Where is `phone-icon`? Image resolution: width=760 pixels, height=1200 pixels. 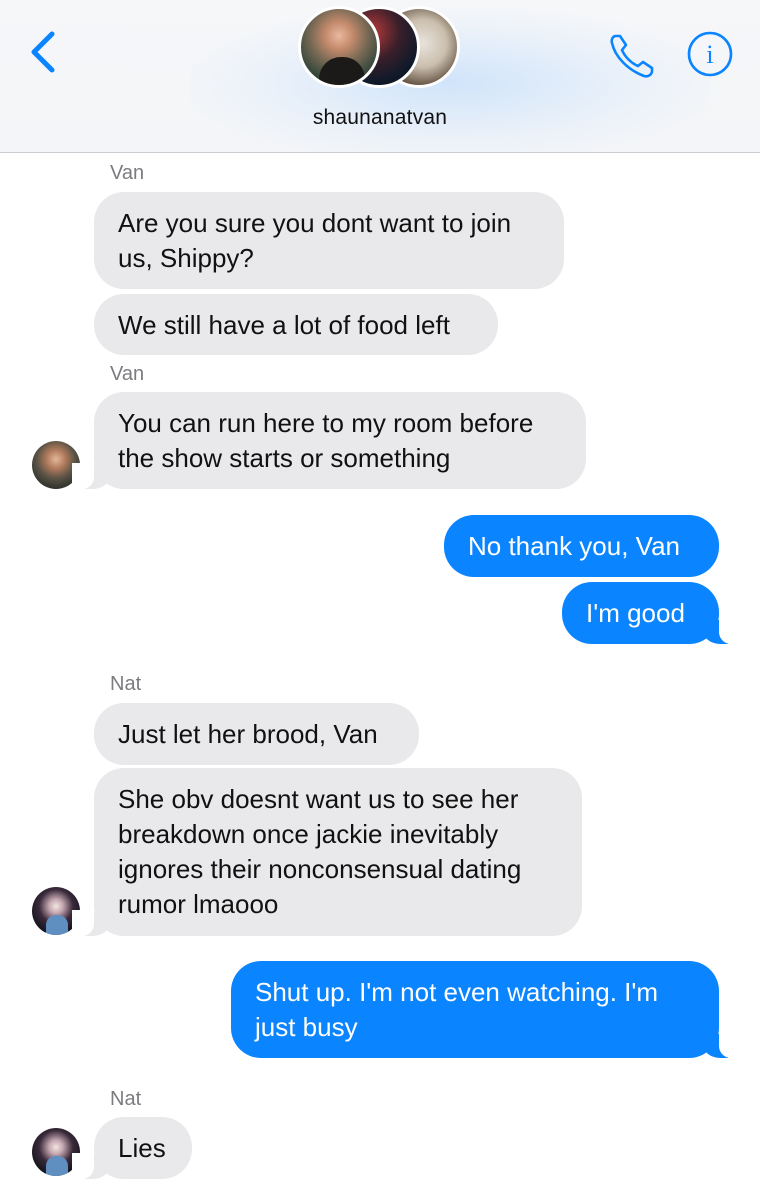
phone-icon is located at coordinates (632, 56).